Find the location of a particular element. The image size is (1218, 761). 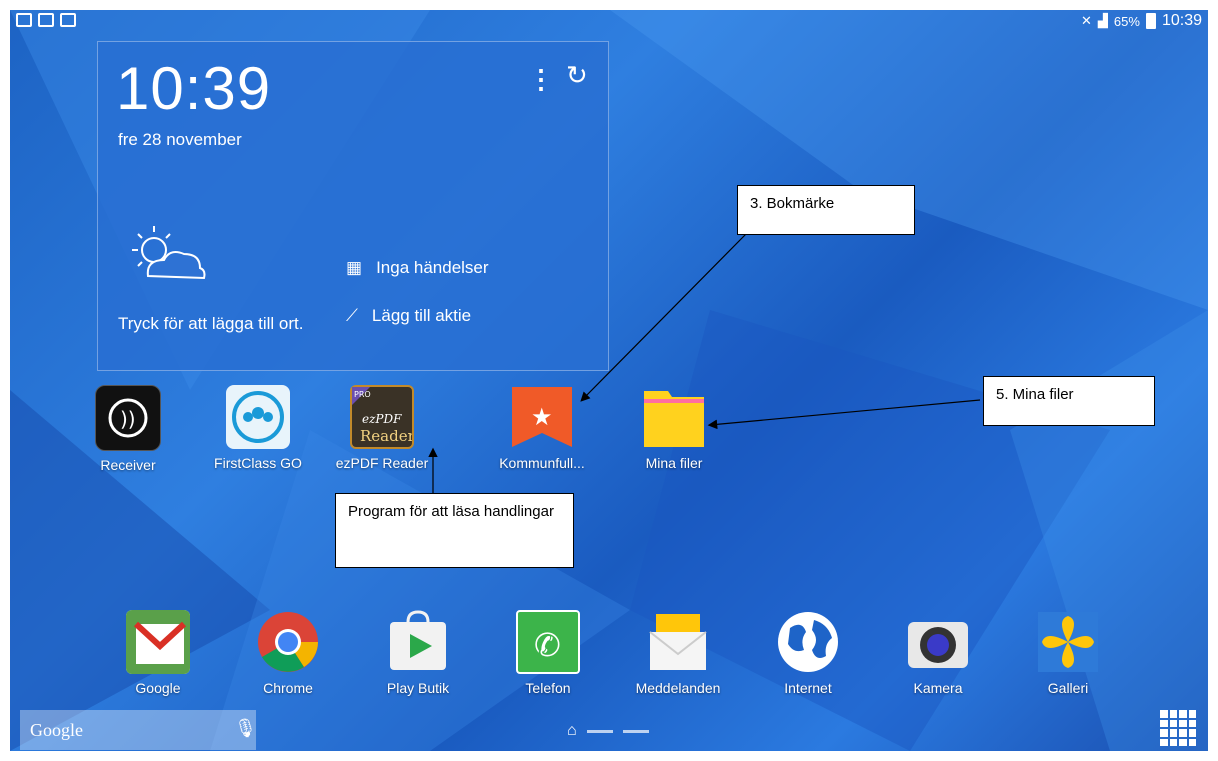

page-indicator: ⌂ is located at coordinates (608, 731).